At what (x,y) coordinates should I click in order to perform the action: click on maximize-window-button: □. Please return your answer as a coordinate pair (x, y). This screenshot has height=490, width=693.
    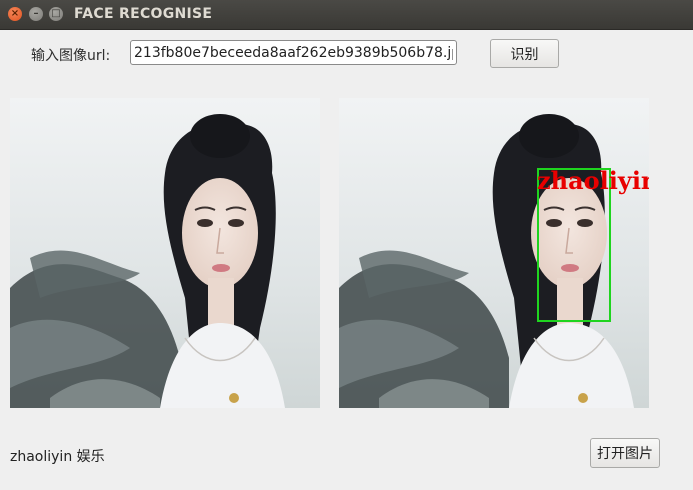
    Looking at the image, I should click on (56, 14).